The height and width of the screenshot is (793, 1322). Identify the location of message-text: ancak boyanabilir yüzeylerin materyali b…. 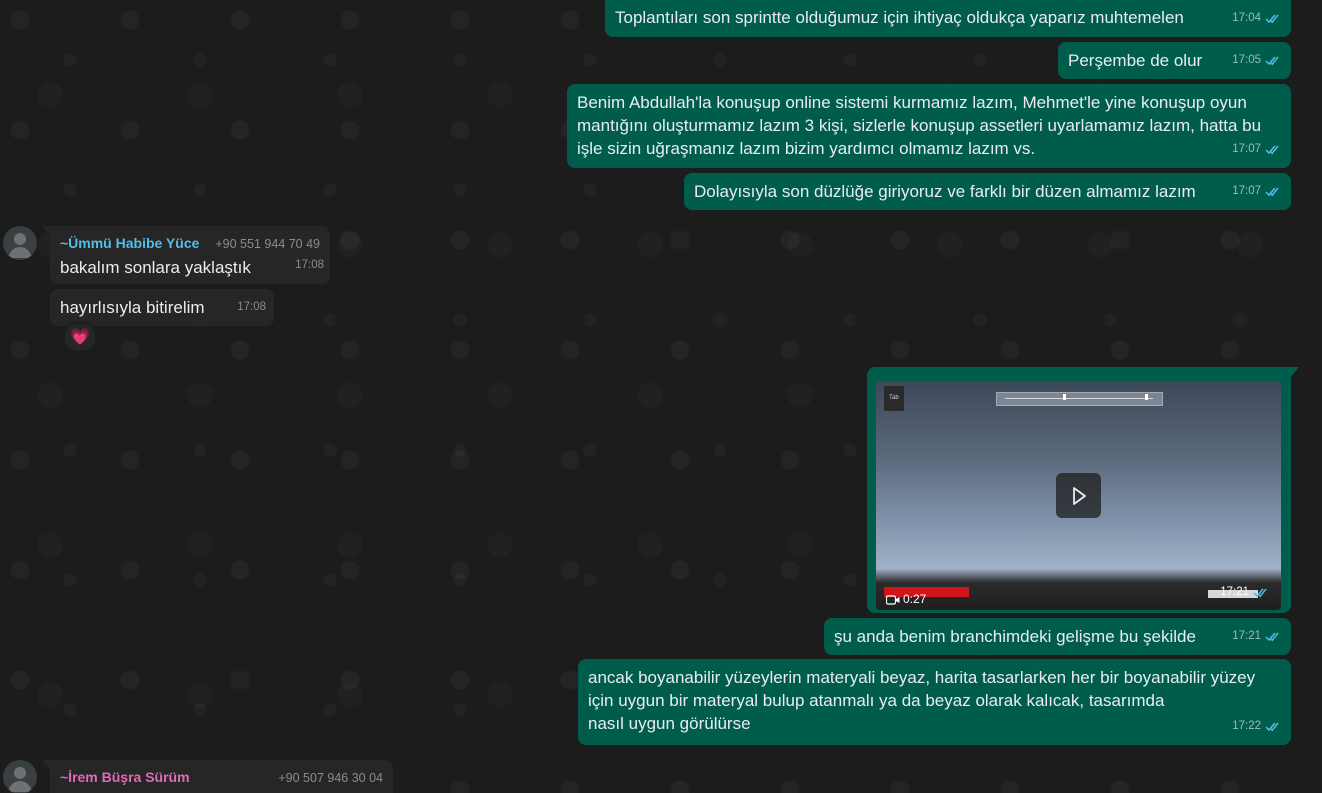
(922, 700).